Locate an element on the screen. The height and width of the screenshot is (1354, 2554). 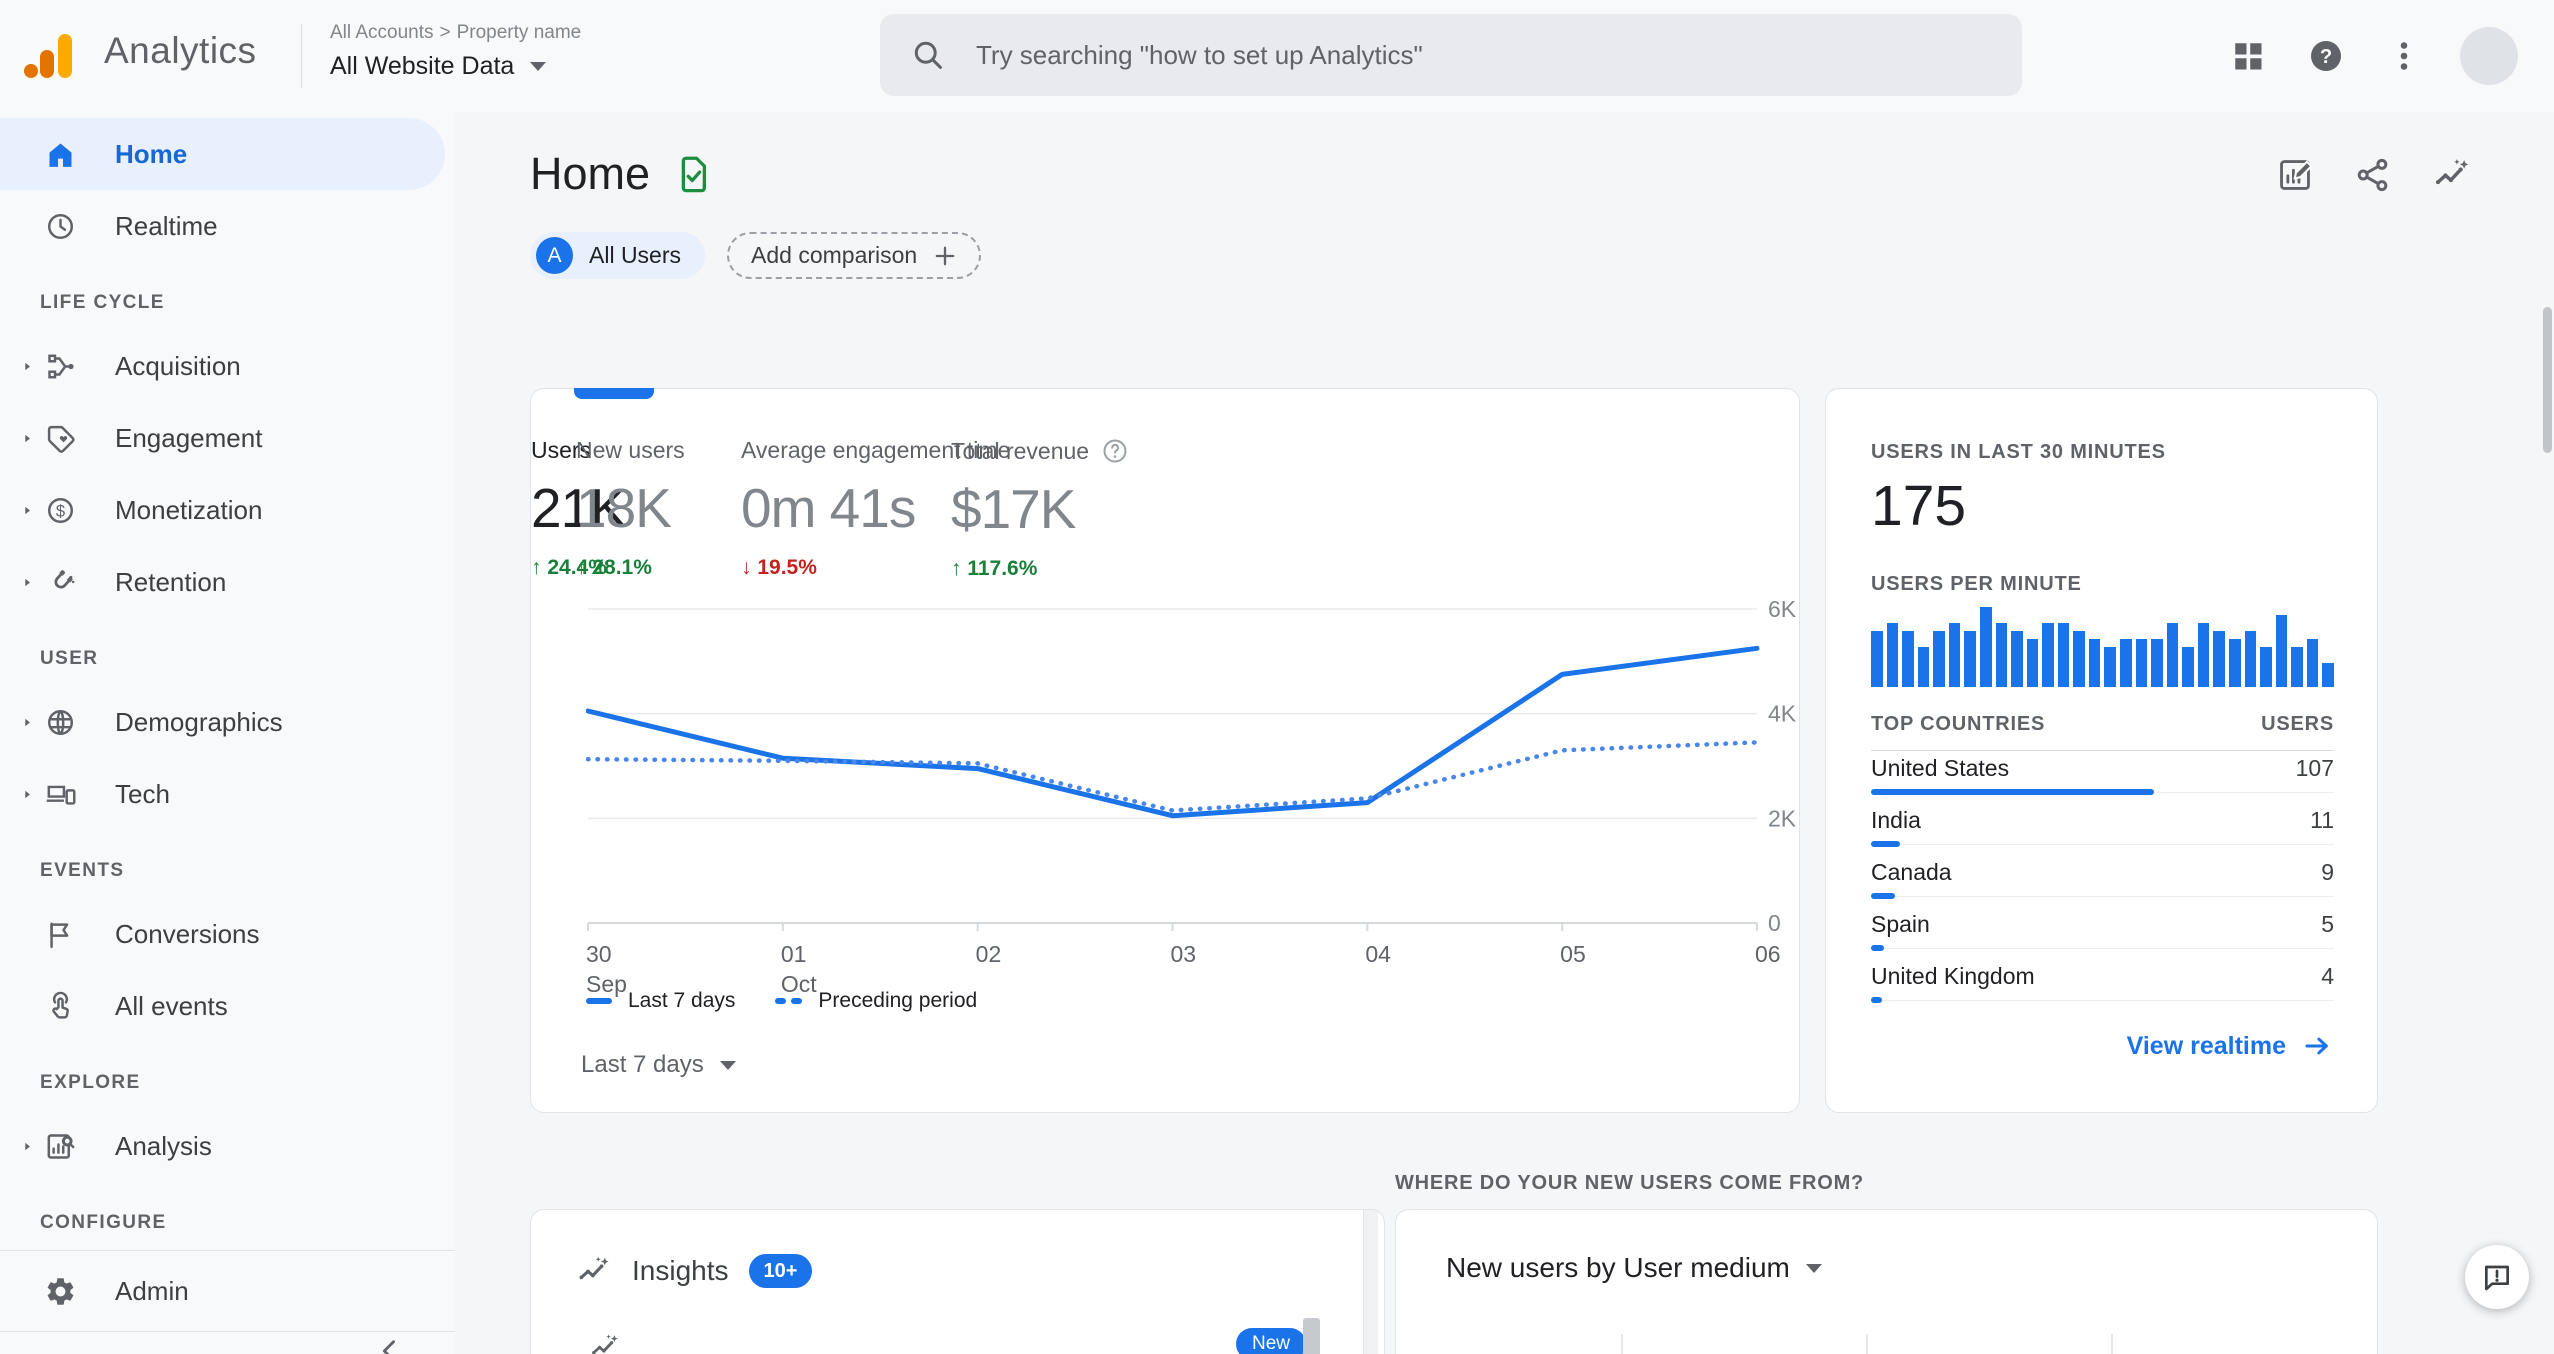
sidebar-item-acquisition: Acquisition is located at coordinates (227, 366).